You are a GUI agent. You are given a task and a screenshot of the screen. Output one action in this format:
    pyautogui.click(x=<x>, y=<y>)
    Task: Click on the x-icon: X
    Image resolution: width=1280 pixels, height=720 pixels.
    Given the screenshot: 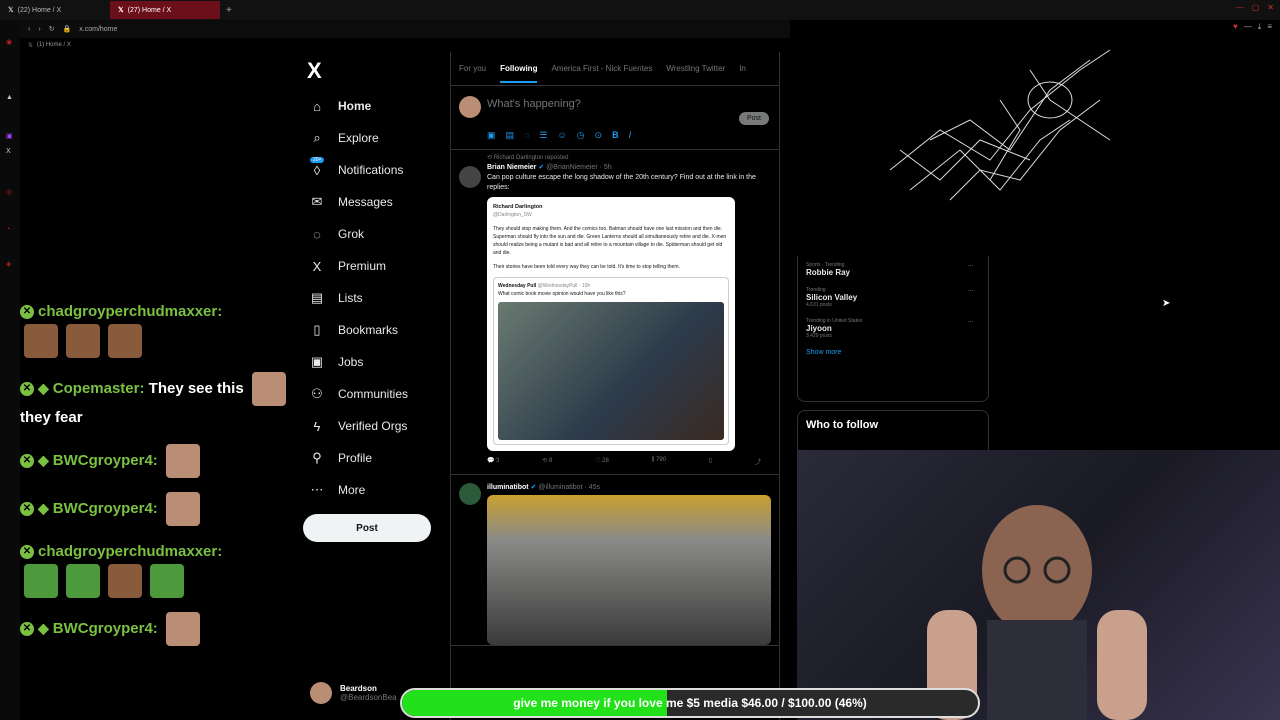 What is the action you would take?
    pyautogui.click(x=8, y=151)
    